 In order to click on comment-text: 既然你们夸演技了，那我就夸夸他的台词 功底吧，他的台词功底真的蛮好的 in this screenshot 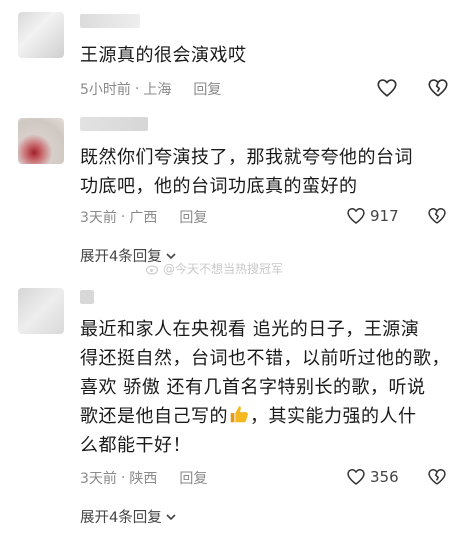, I will do `click(270, 172)`.